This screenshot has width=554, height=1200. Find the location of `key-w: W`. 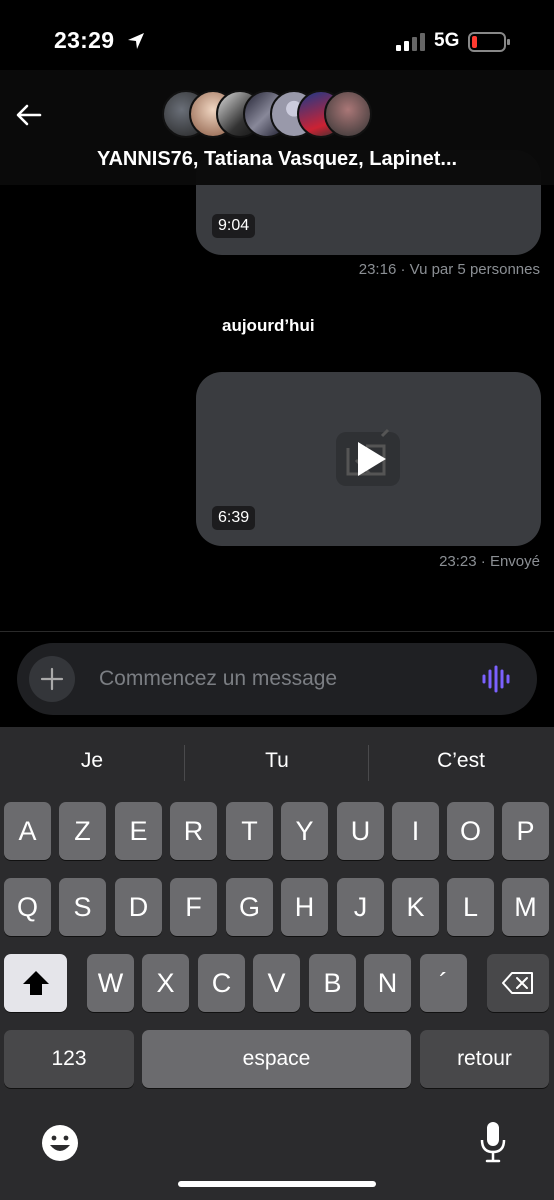

key-w: W is located at coordinates (110, 983).